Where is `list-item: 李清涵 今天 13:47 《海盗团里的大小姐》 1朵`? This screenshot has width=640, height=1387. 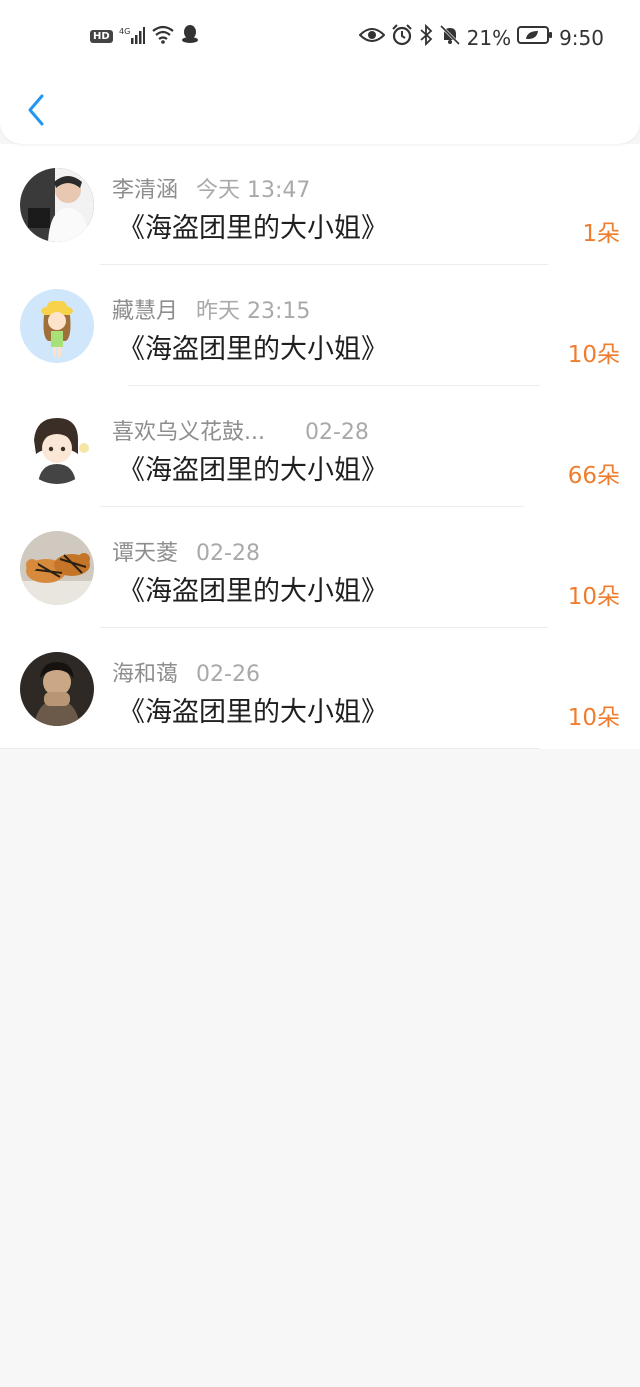 list-item: 李清涵 今天 13:47 《海盗团里的大小姐》 1朵 is located at coordinates (320, 204).